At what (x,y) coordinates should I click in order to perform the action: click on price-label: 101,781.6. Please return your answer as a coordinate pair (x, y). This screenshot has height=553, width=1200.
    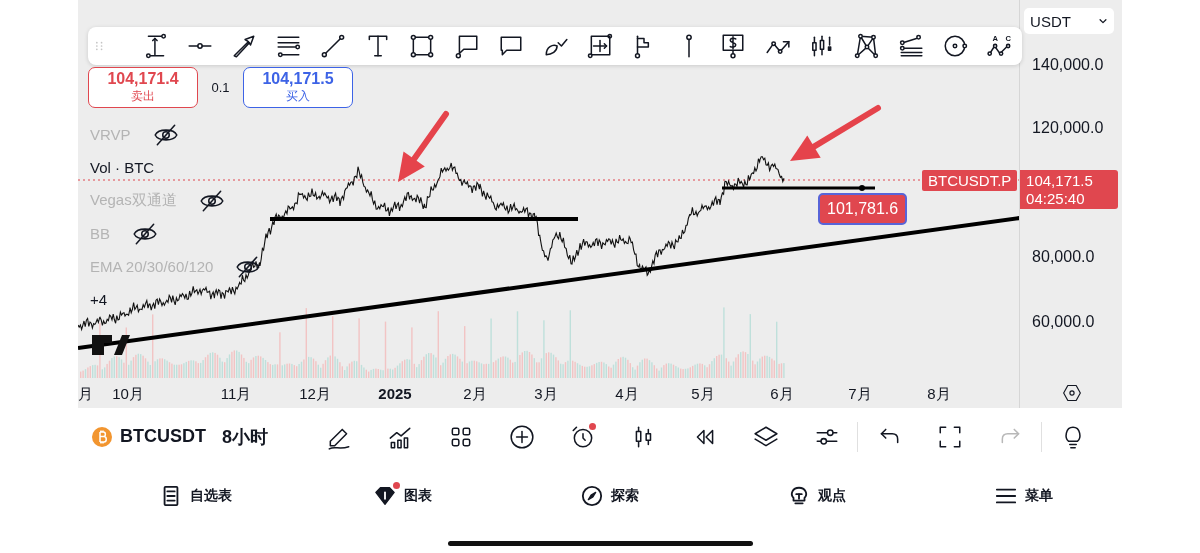
    Looking at the image, I should click on (863, 209).